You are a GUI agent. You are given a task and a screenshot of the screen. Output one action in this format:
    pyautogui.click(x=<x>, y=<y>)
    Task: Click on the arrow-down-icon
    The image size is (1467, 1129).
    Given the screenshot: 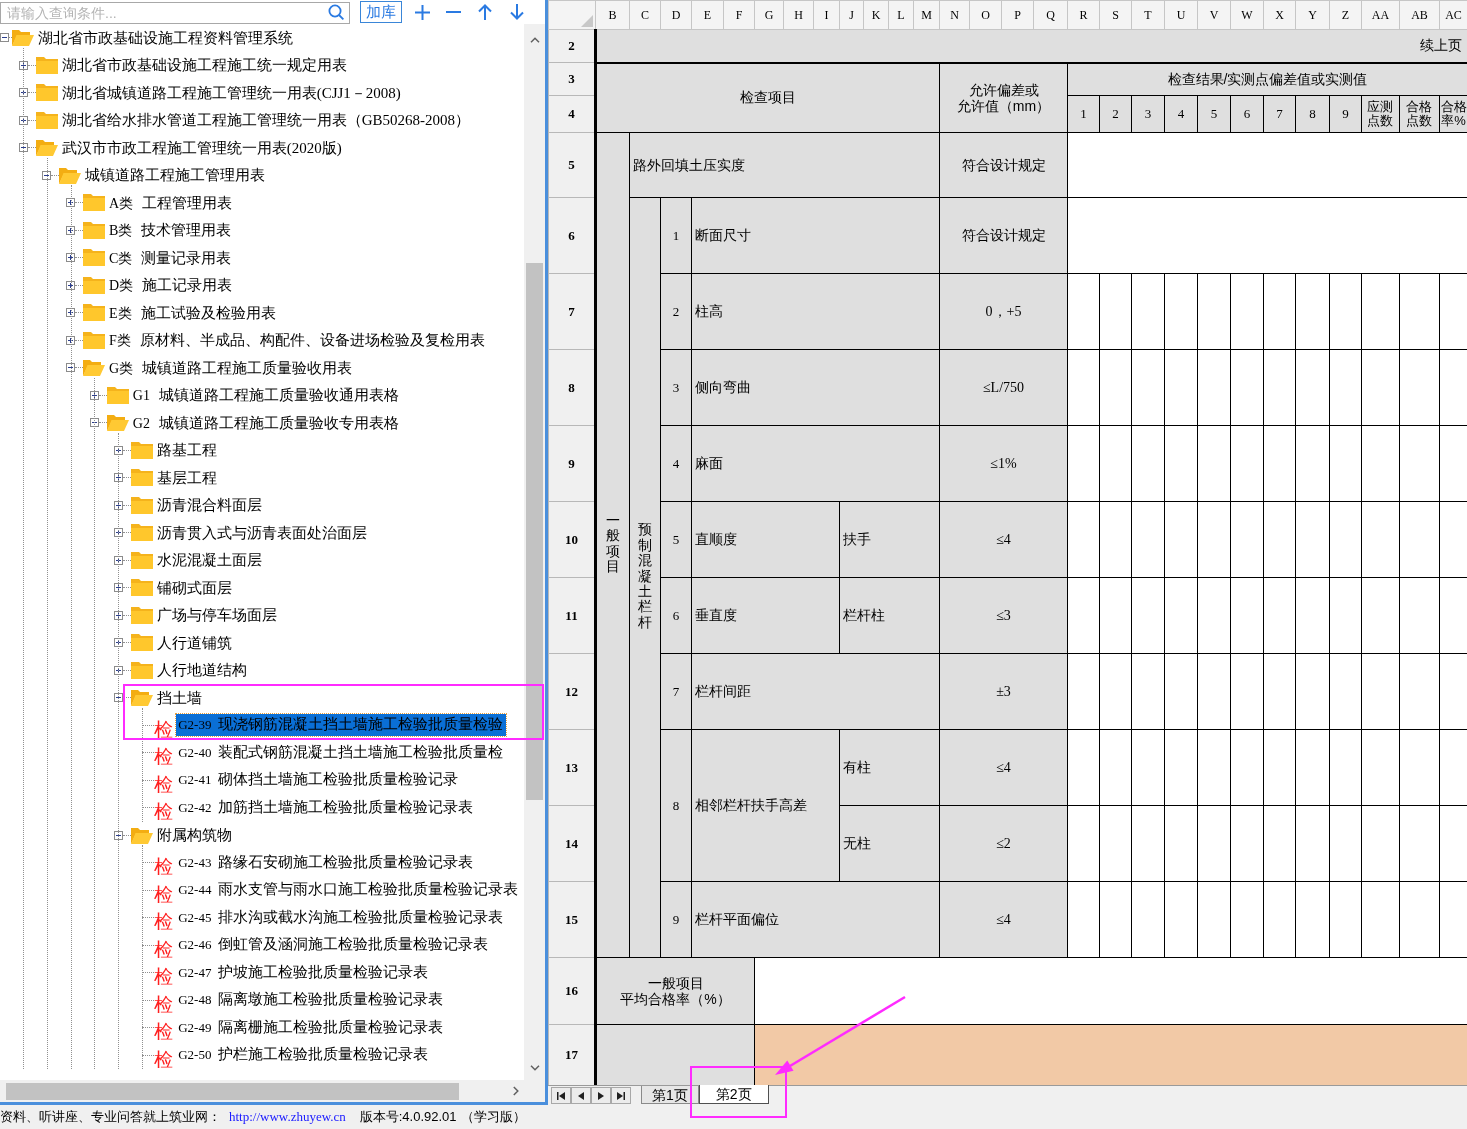 What is the action you would take?
    pyautogui.click(x=517, y=12)
    